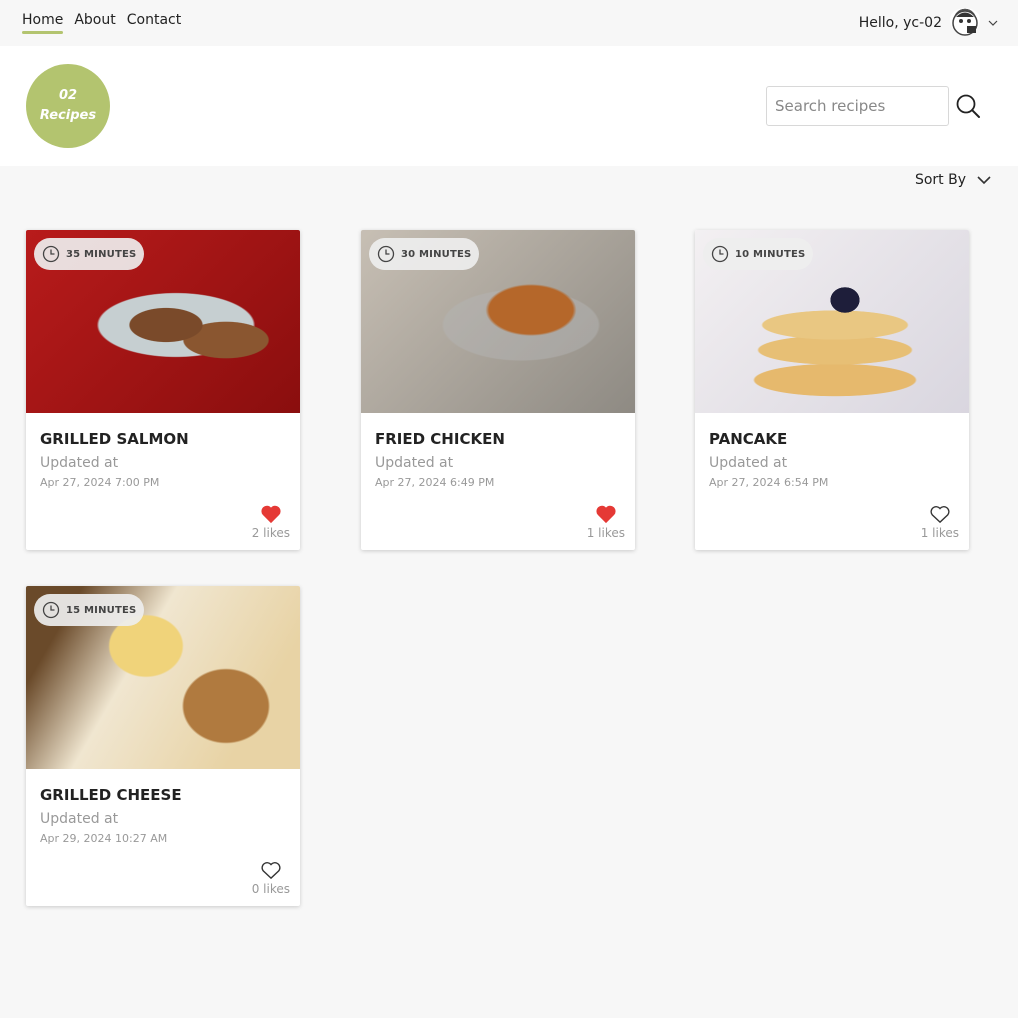  I want to click on time-badge: 10 MINUTES, so click(758, 254).